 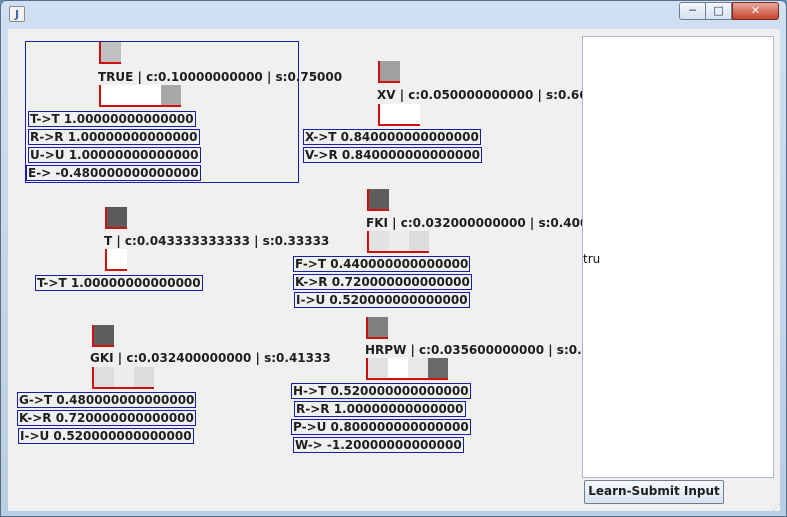 What do you see at coordinates (382, 264) in the screenshot?
I see `rule-entry: F->T 0.440000000000000` at bounding box center [382, 264].